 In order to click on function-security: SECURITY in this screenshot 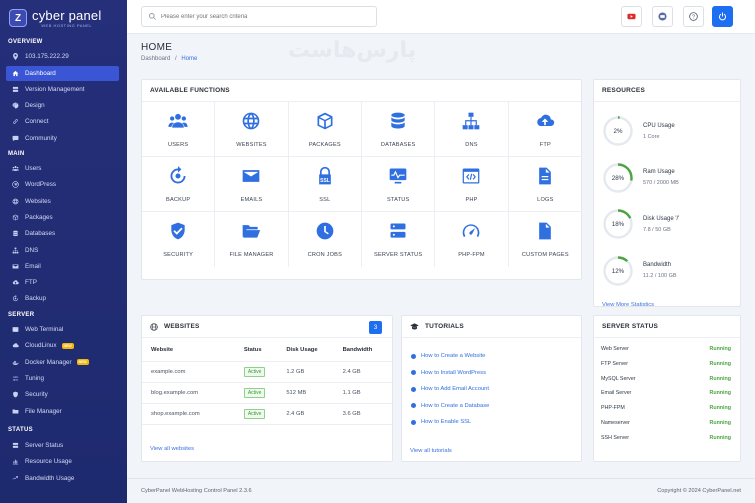, I will do `click(179, 239)`.